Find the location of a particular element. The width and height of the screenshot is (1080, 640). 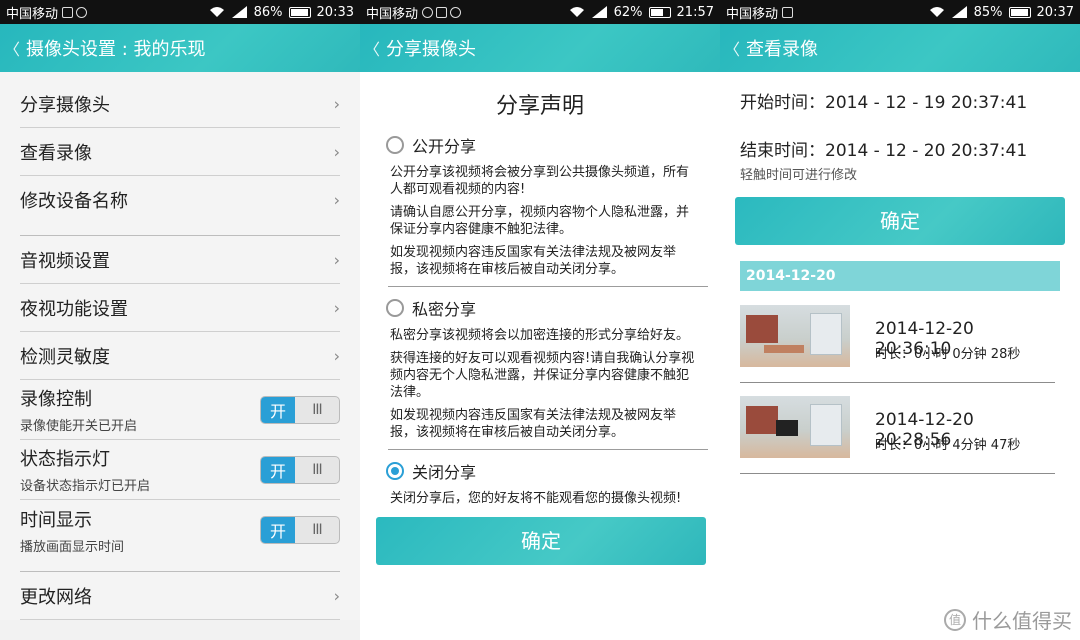

menu-share-camera: 分享摄像头 › is located at coordinates (180, 104).